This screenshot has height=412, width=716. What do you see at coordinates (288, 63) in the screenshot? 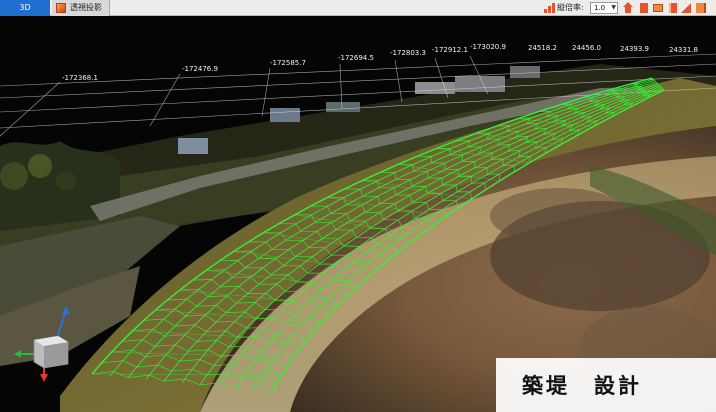
I see `grid-label-x-2: -172585.7` at bounding box center [288, 63].